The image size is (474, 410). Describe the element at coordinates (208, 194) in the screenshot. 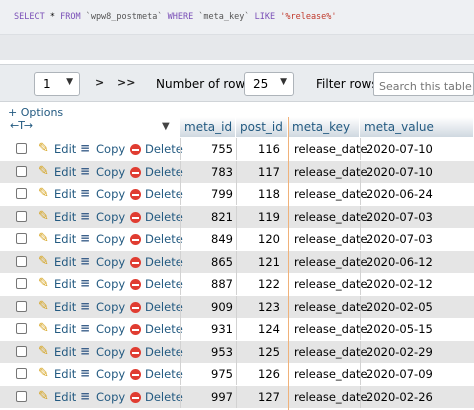

I see `cell-meta-id: 799` at that location.